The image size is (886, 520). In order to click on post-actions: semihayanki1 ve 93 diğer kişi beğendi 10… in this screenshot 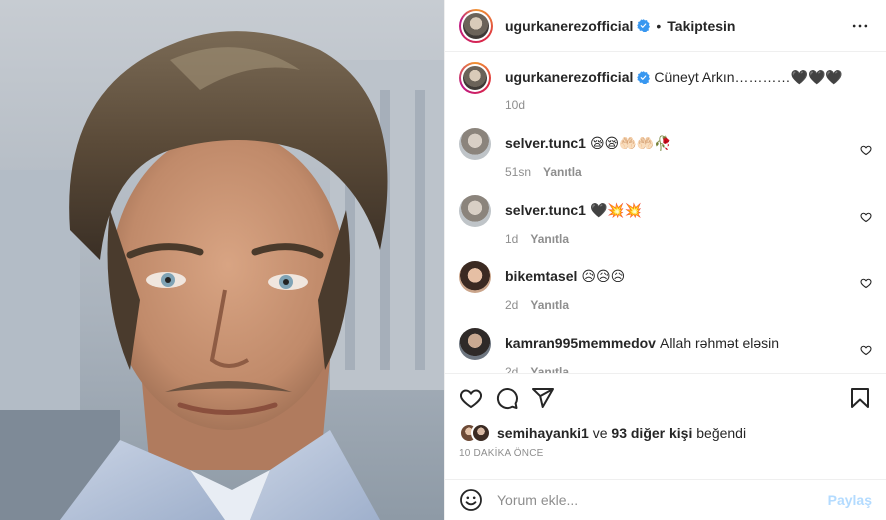, I will do `click(665, 419)`.